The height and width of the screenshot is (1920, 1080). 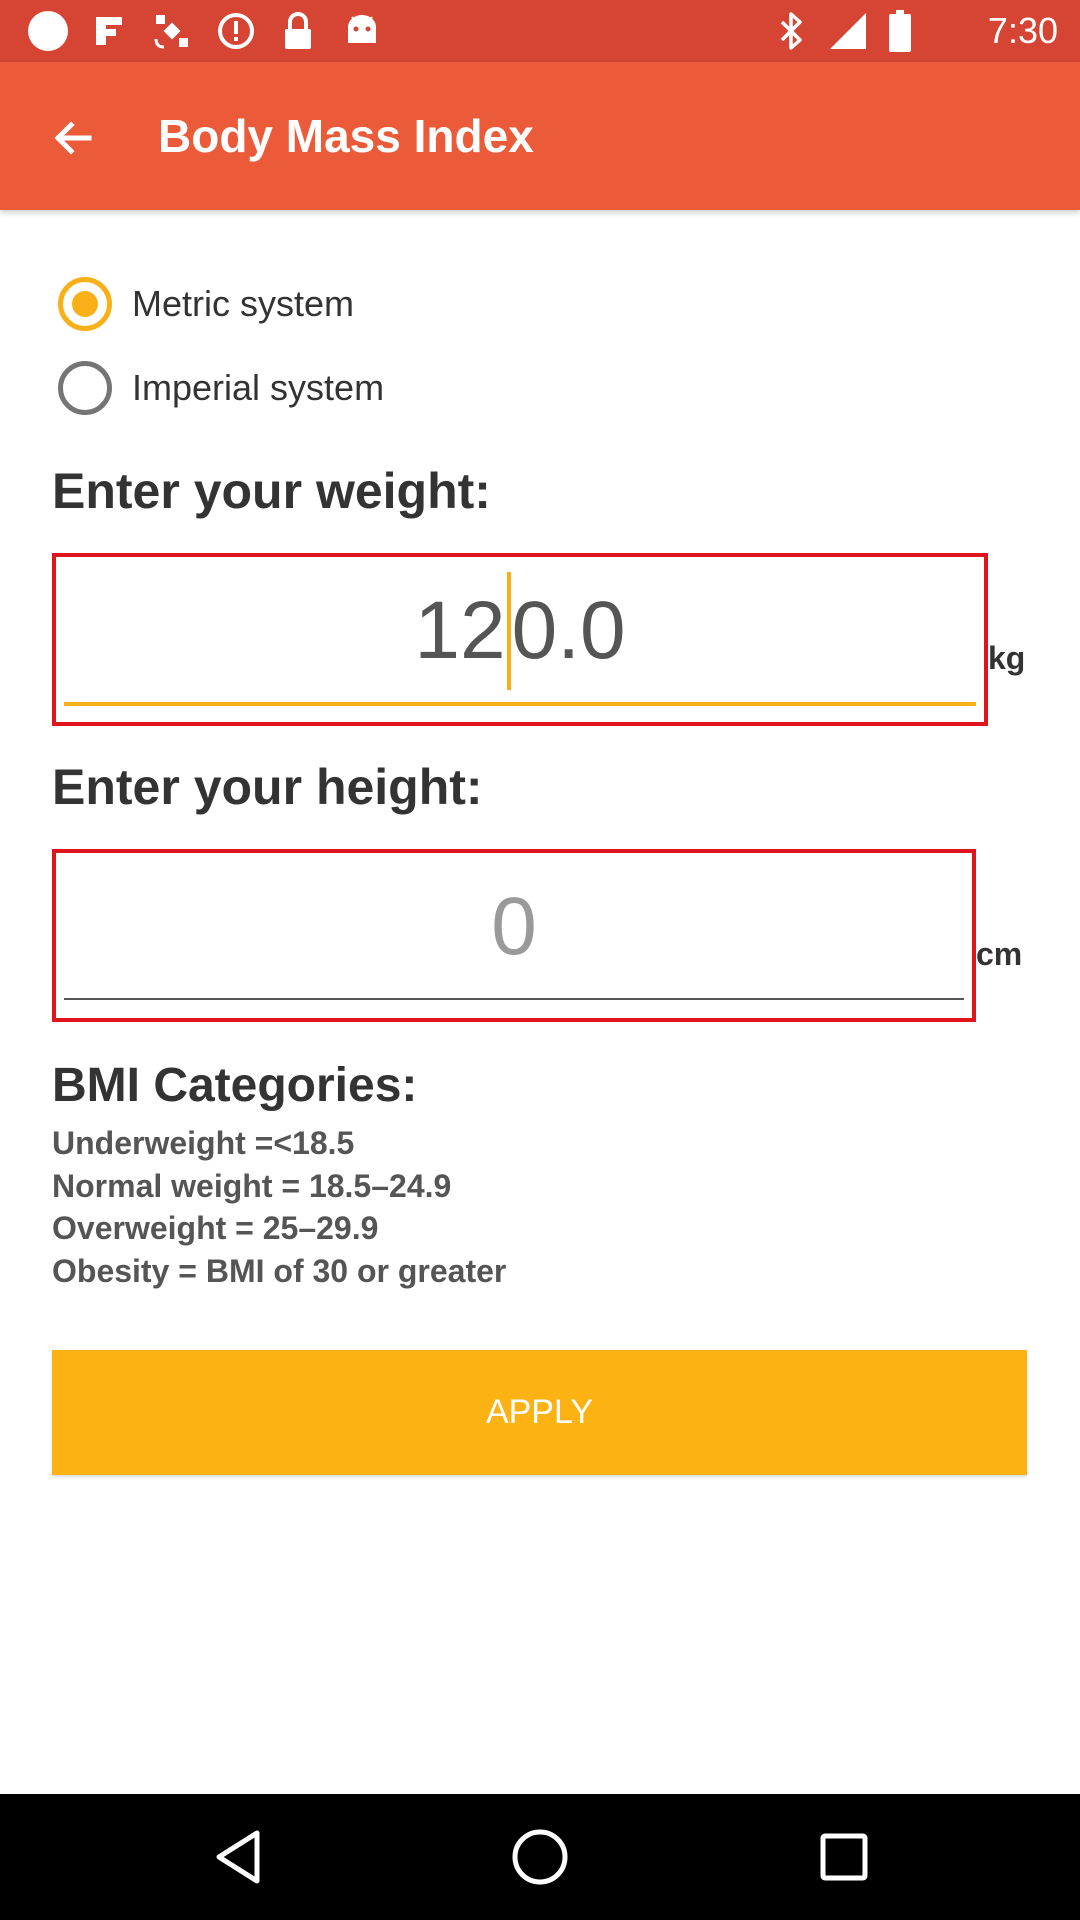 I want to click on height-unit: cm, so click(x=999, y=954).